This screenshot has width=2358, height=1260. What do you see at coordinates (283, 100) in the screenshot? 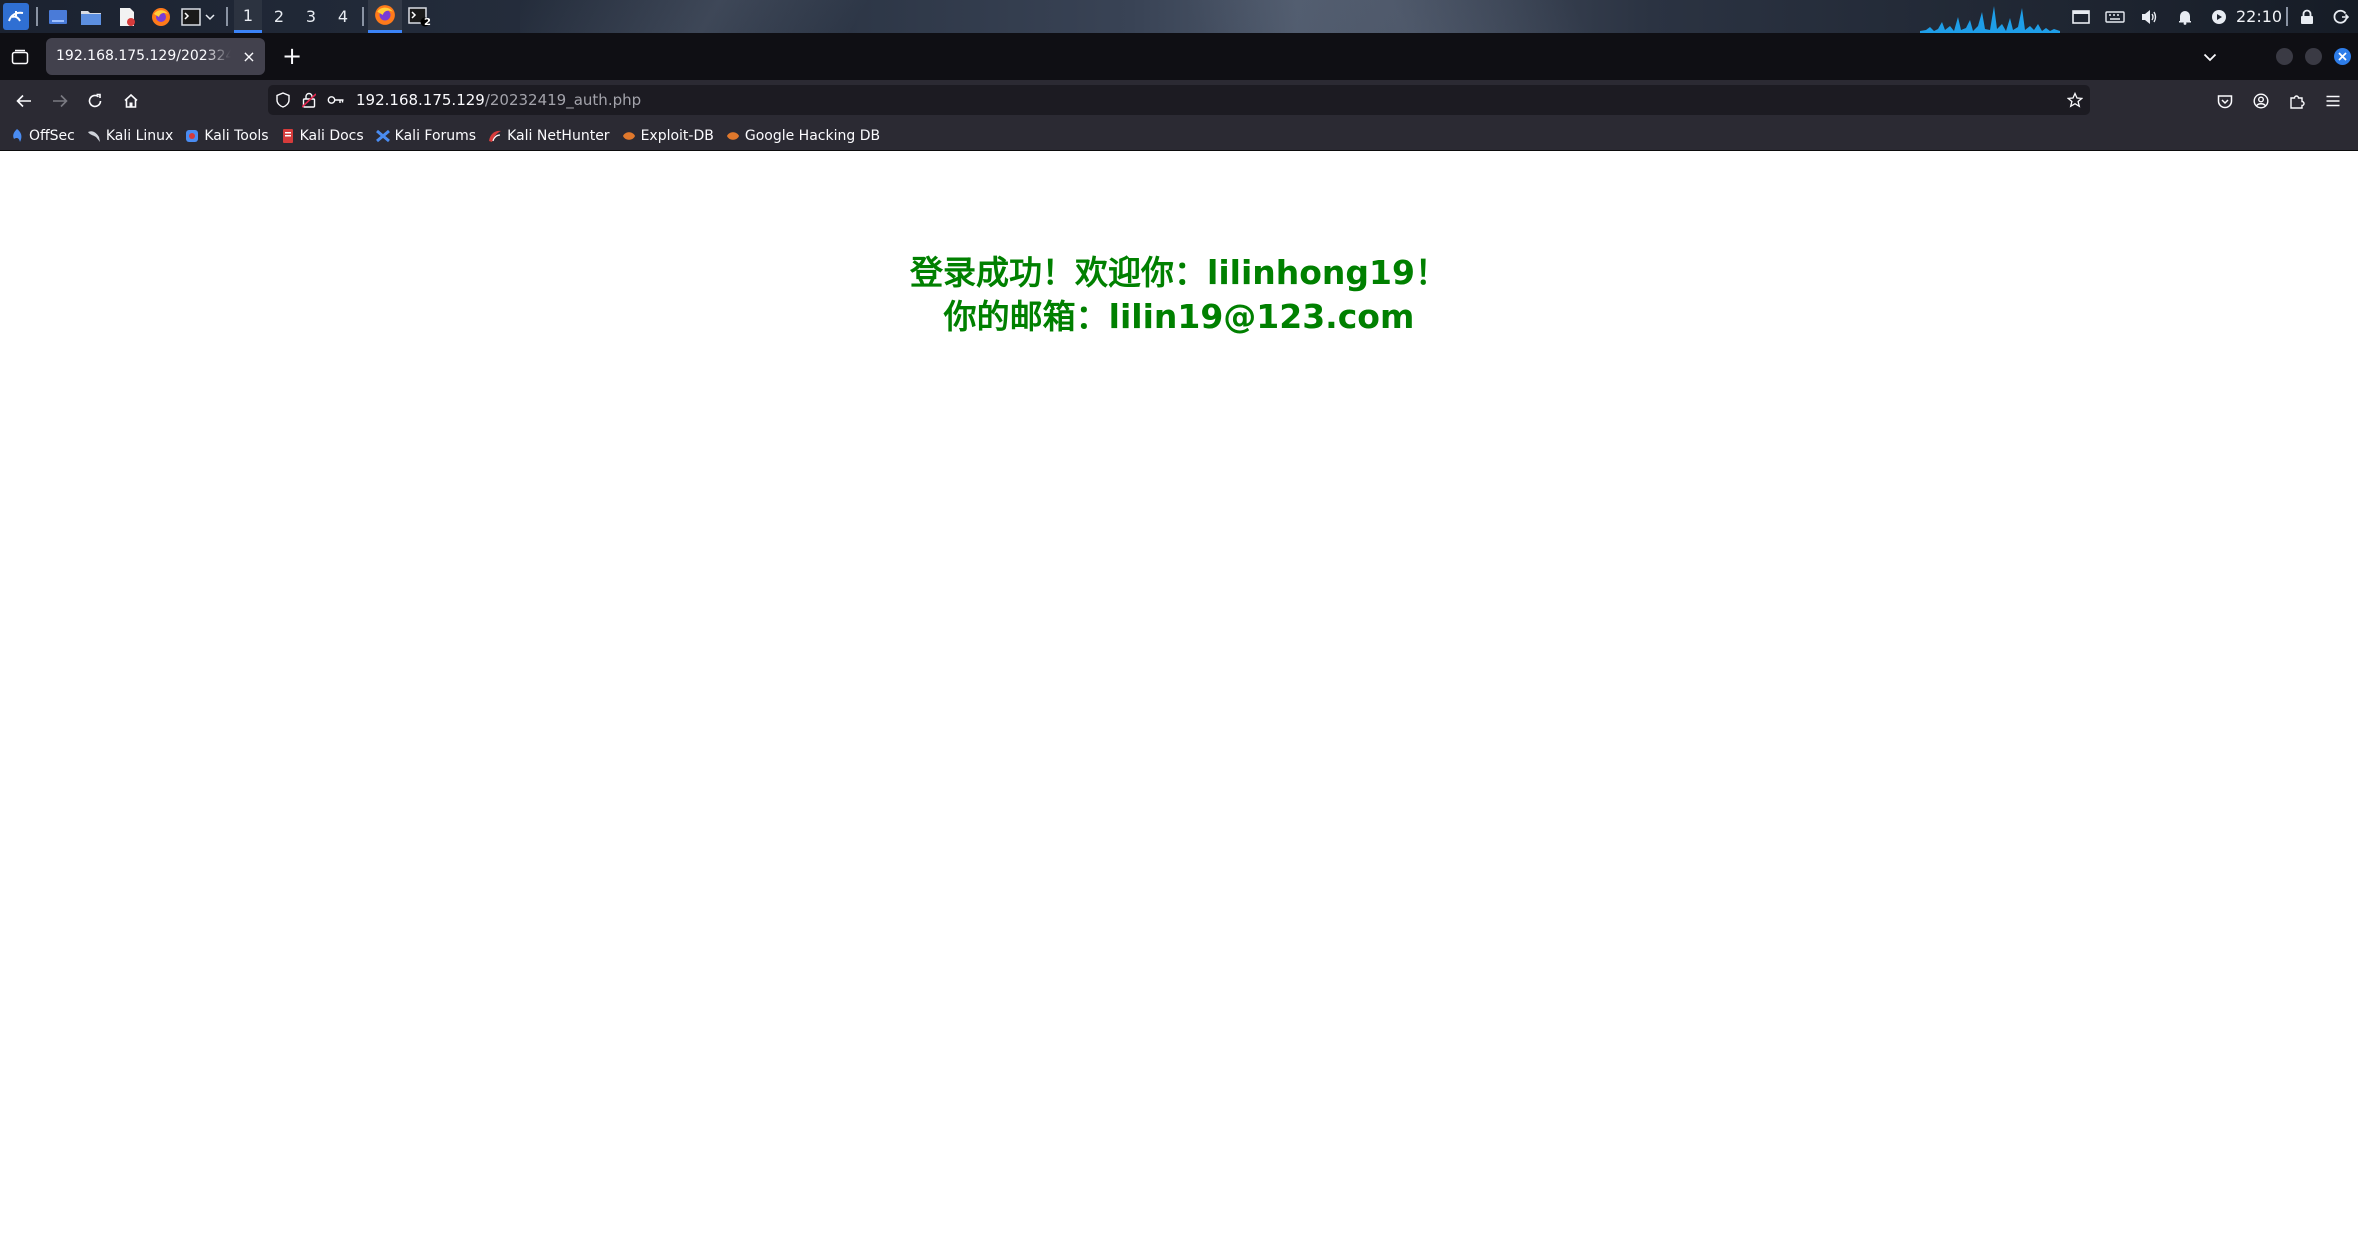
I see `shield-icon` at bounding box center [283, 100].